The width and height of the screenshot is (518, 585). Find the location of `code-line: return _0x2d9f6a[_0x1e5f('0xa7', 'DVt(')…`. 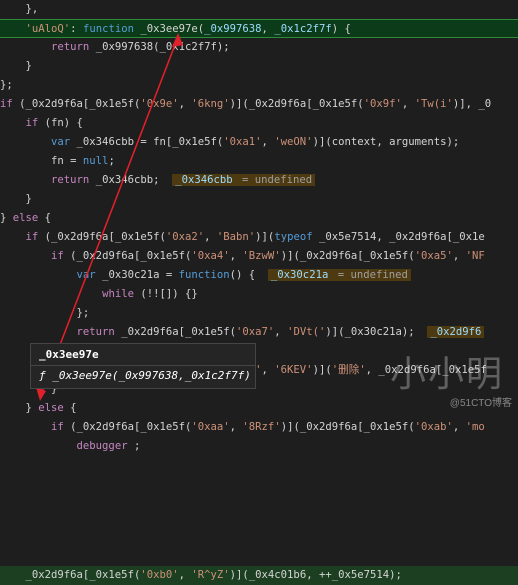

code-line: return _0x2d9f6a[_0x1e5f('0xa7', 'DVt(')… is located at coordinates (259, 332).